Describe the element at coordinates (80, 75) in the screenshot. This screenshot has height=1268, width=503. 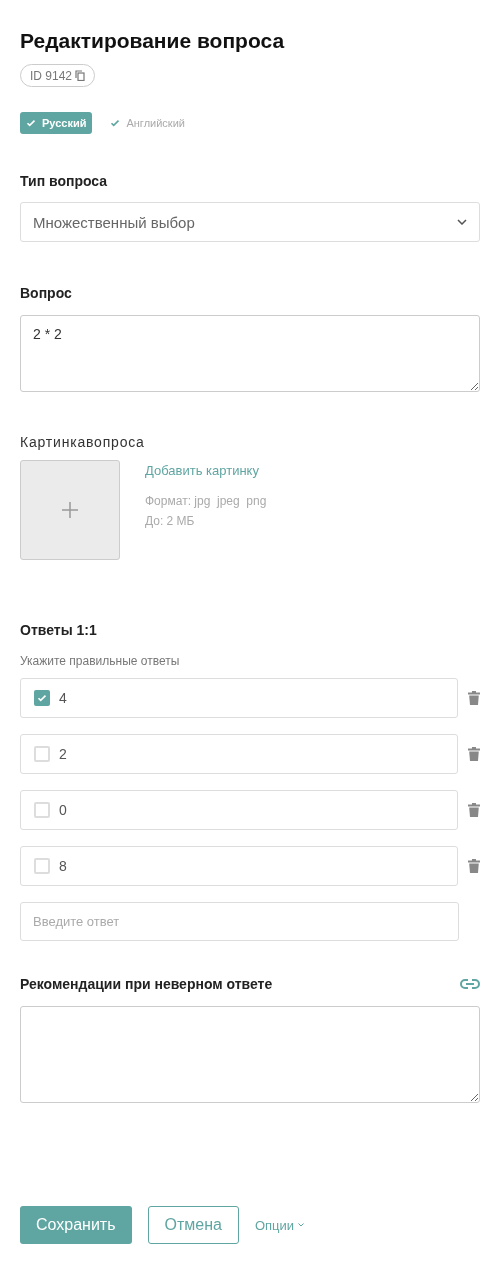
I see `copy-icon` at that location.